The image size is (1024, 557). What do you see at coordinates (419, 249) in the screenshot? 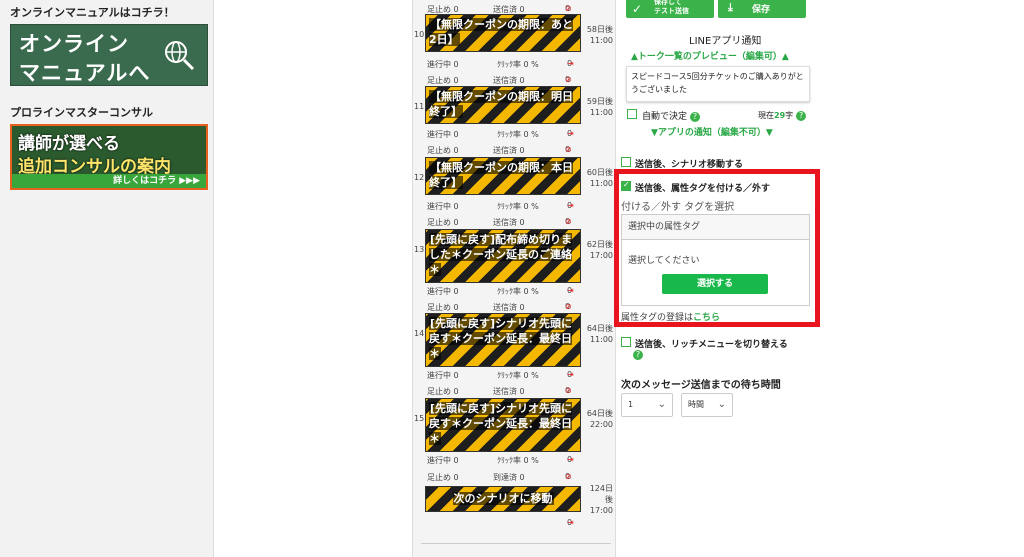
I see `step-number: 13` at bounding box center [419, 249].